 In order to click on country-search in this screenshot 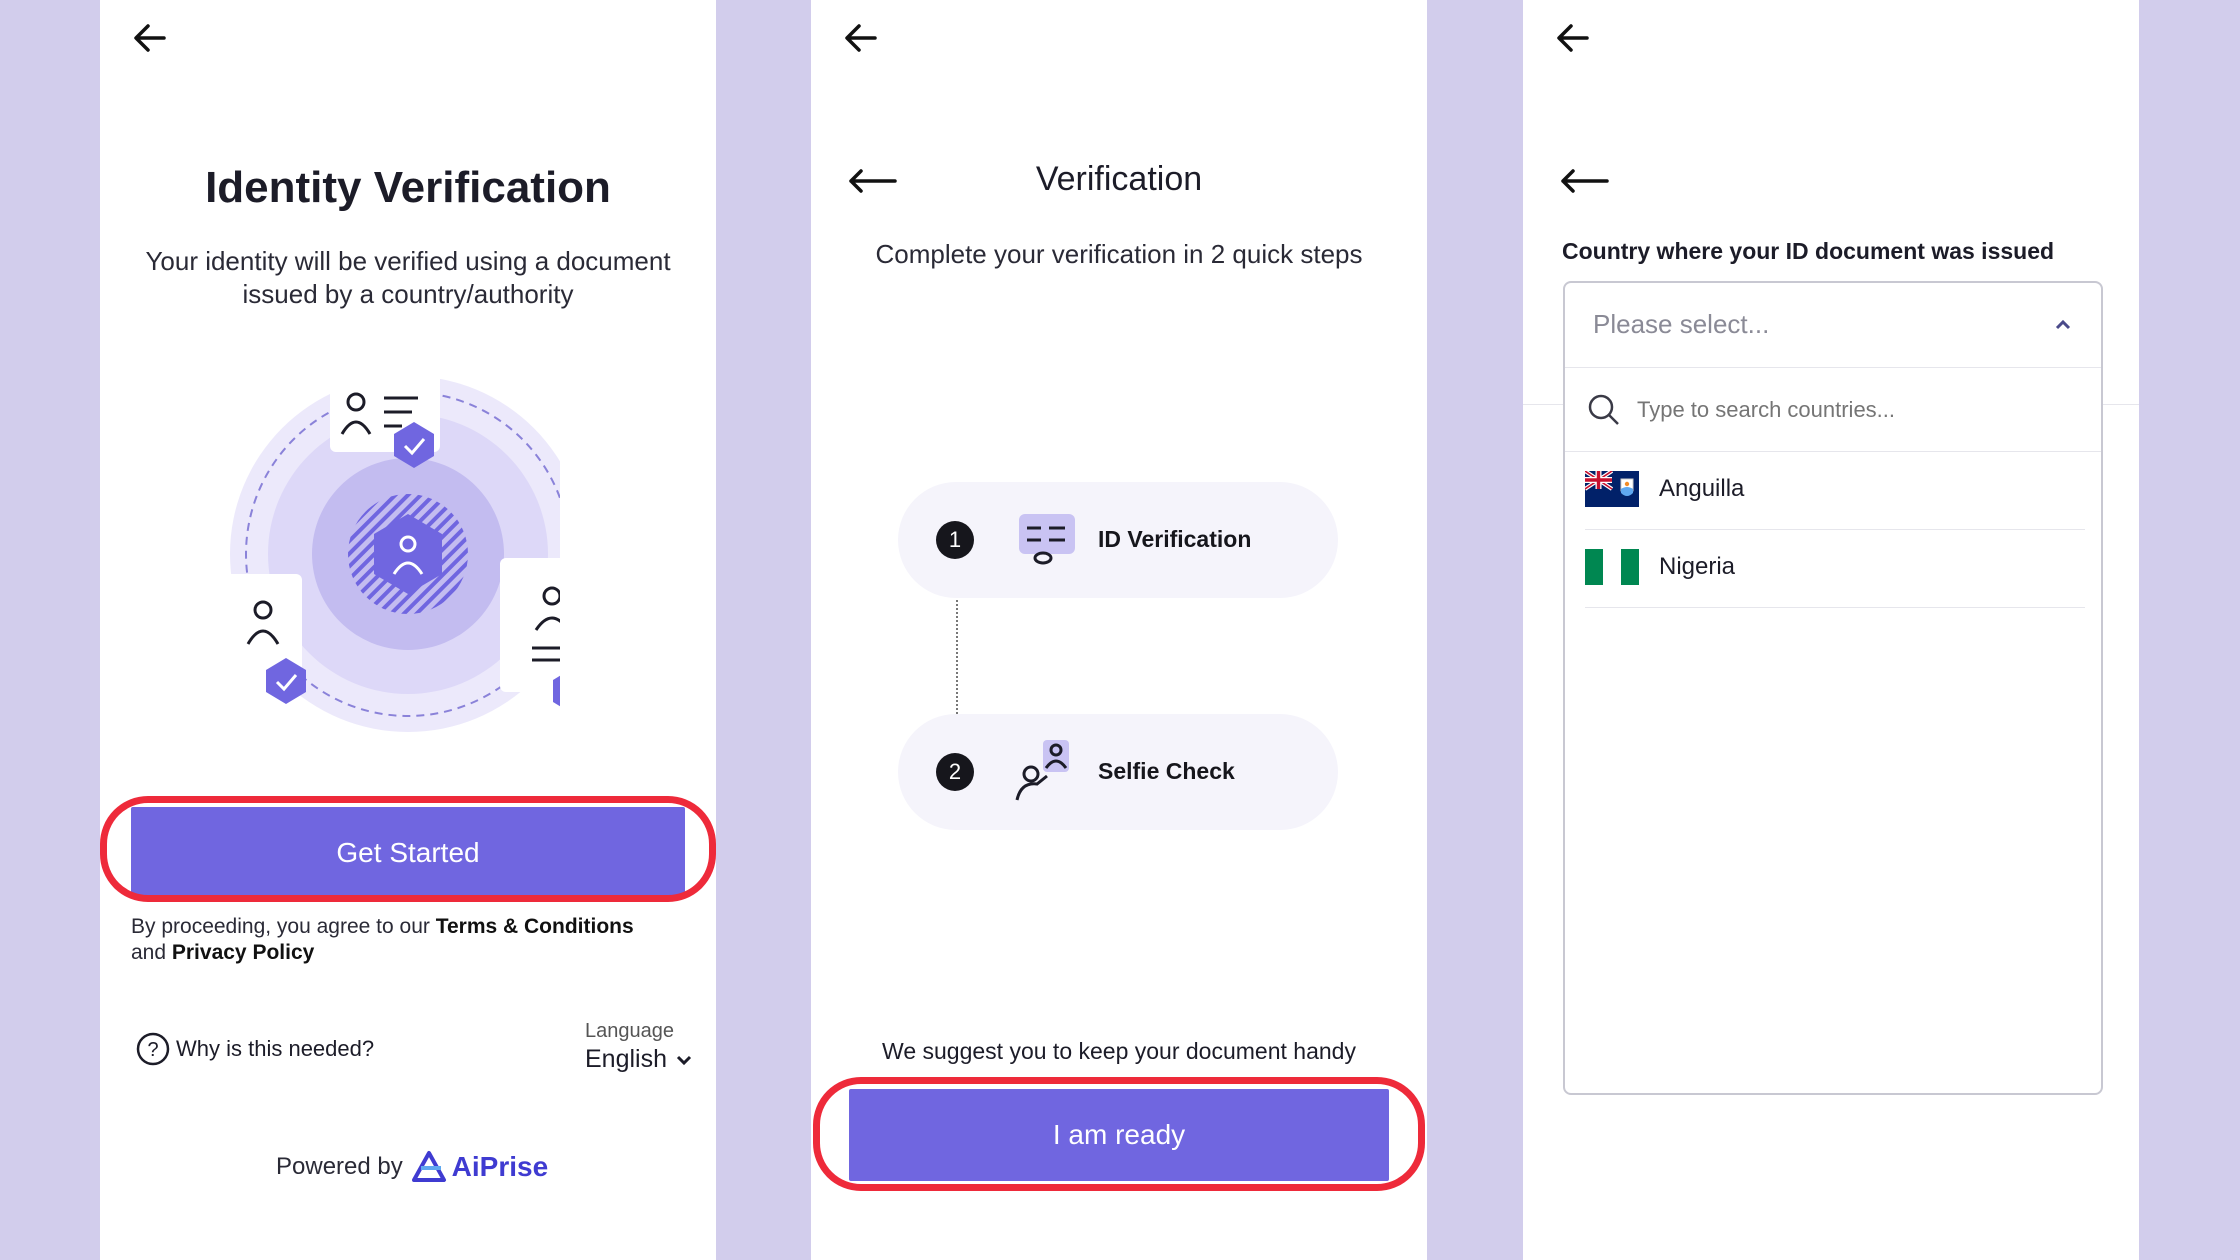, I will do `click(1833, 409)`.